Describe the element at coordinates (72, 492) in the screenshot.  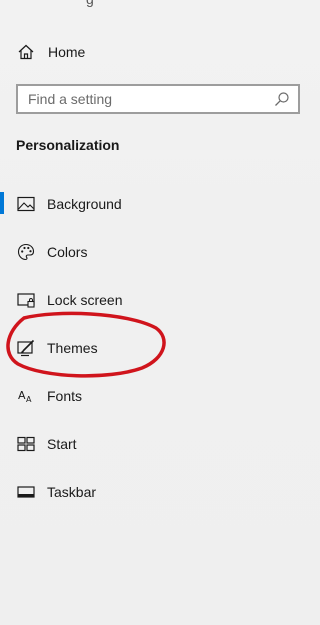
I see `nav-item-label: Taskbar` at that location.